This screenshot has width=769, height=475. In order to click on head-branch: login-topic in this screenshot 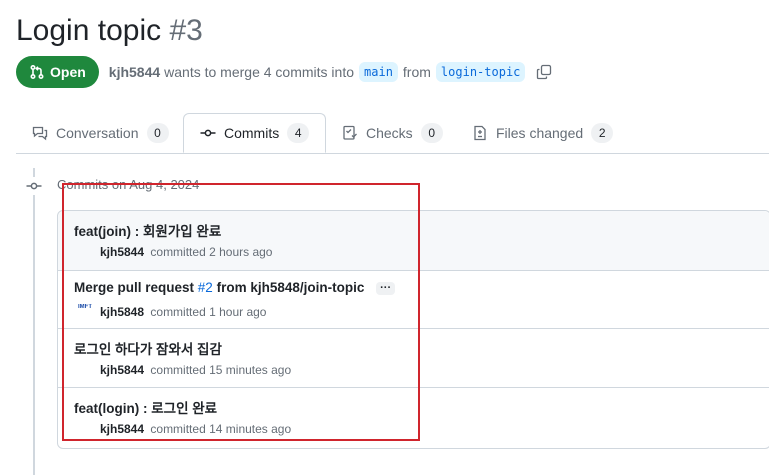, I will do `click(480, 72)`.